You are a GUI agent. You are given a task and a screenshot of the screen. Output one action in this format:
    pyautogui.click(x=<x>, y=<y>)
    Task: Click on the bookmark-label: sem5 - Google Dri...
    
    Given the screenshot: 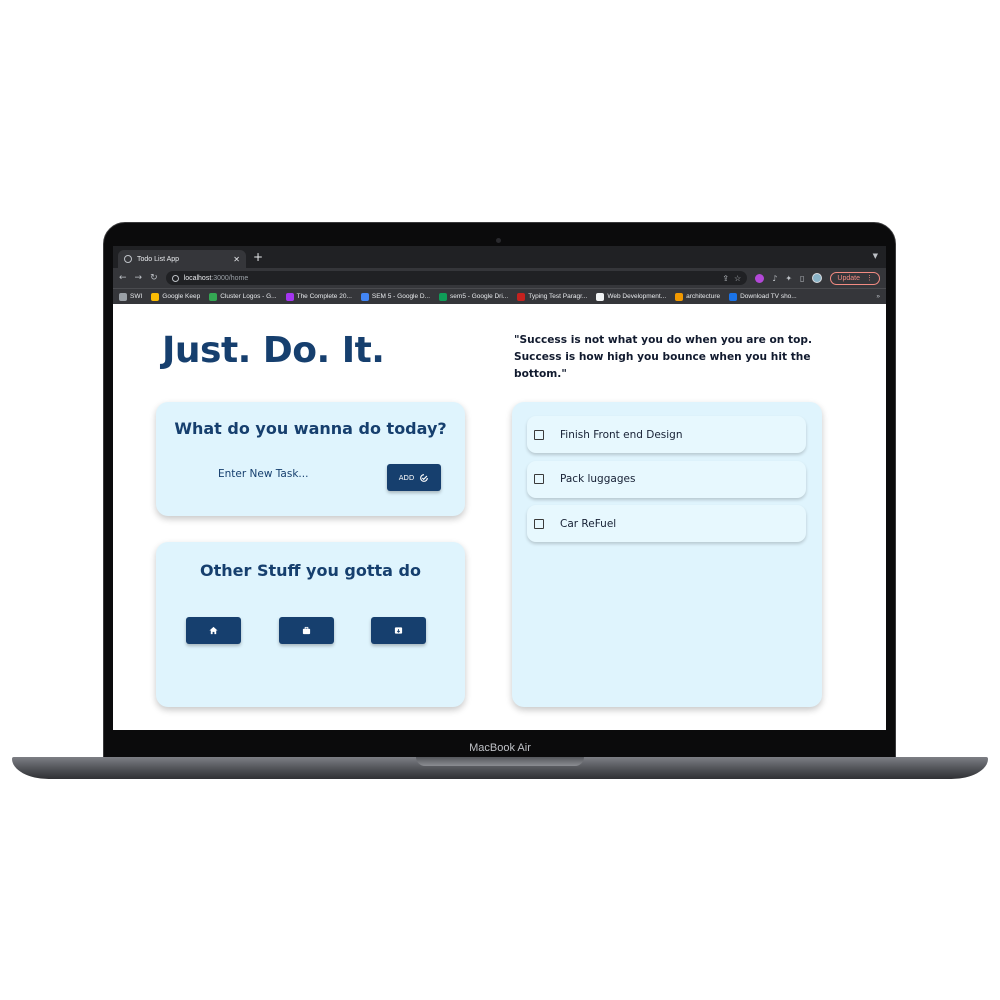 What is the action you would take?
    pyautogui.click(x=479, y=296)
    